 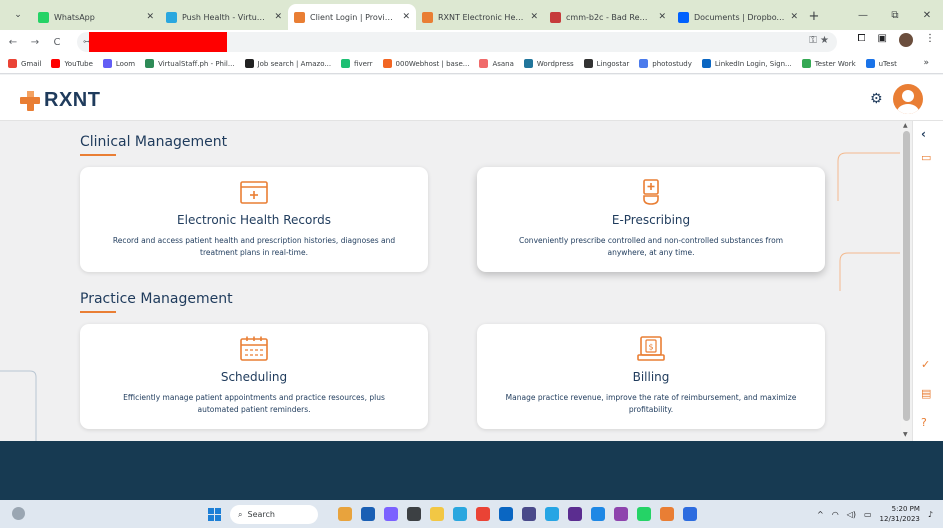 I want to click on bookmark-item: Asana, so click(x=496, y=63).